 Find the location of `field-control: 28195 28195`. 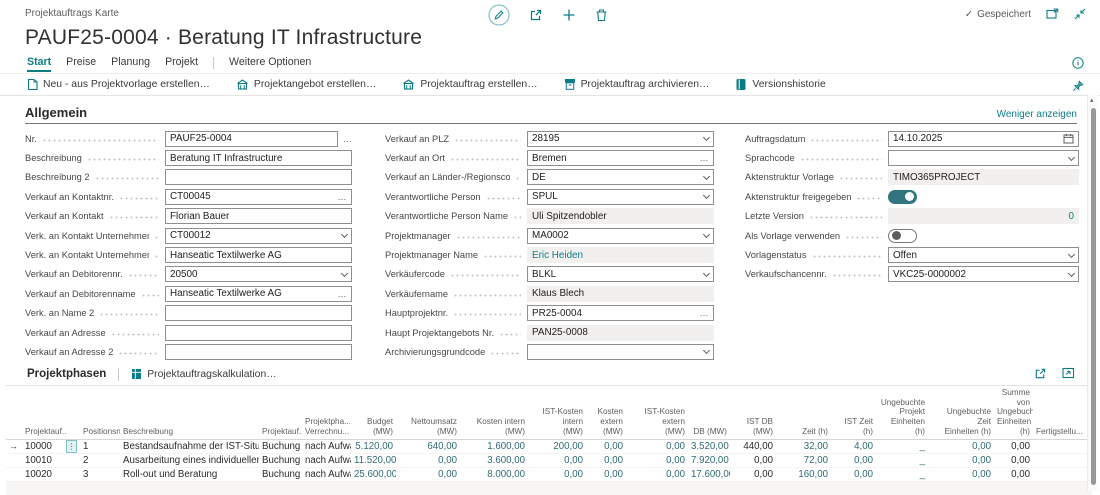

field-control: 28195 28195 is located at coordinates (620, 138).